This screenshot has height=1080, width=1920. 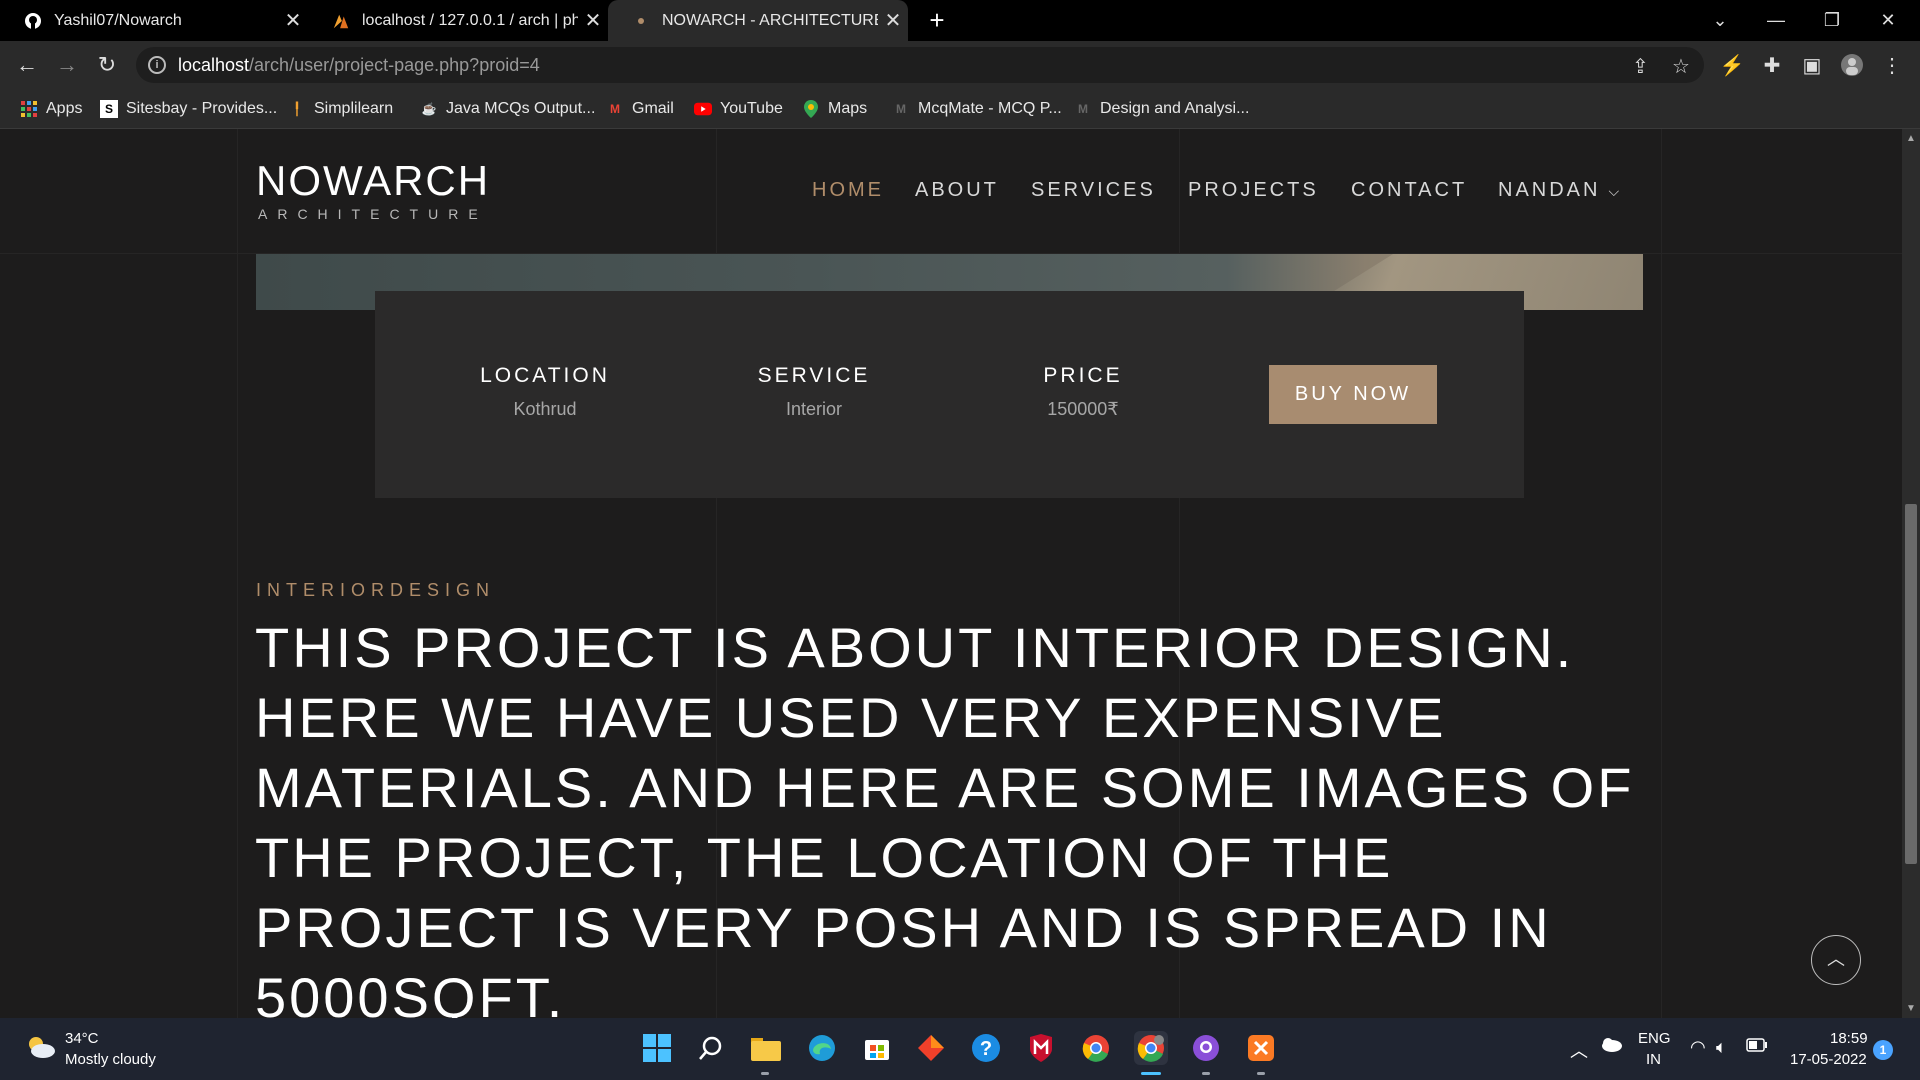 I want to click on language-region: IN, so click(x=1653, y=1059).